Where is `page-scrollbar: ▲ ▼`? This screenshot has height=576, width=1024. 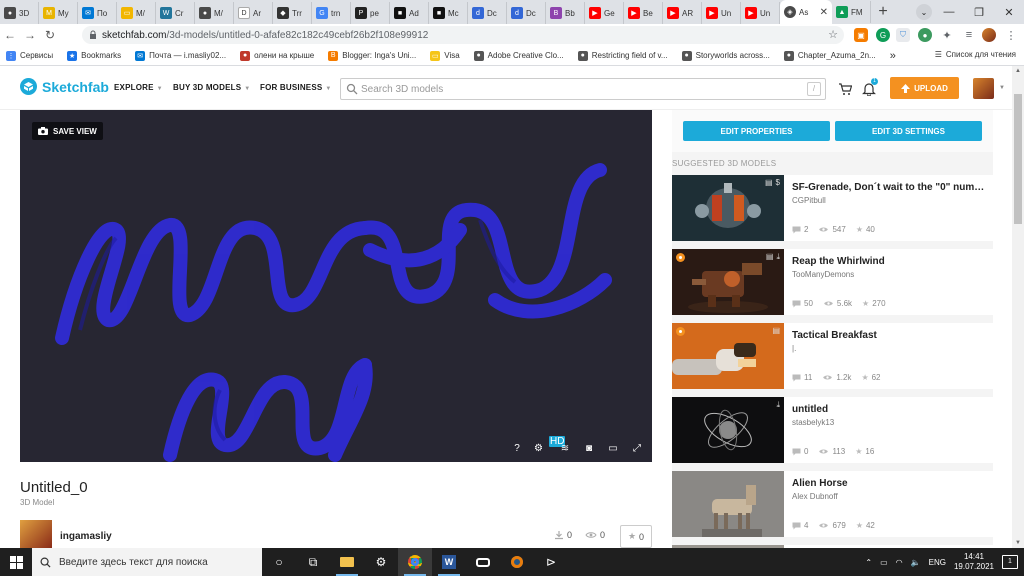
page-scrollbar: ▲ ▼ is located at coordinates (1018, 307).